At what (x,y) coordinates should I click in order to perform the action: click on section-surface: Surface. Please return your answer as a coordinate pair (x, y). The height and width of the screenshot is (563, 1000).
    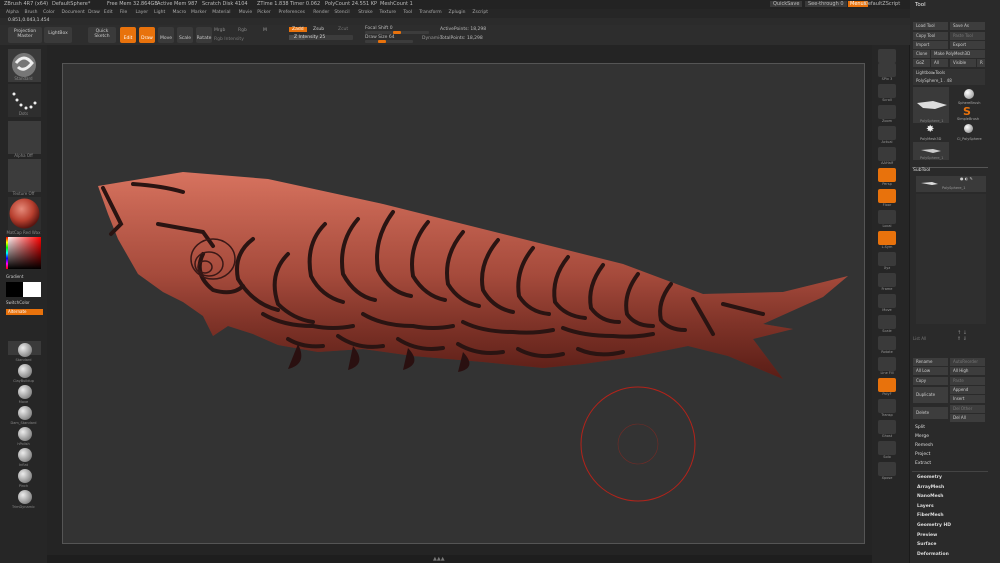
    Looking at the image, I should click on (926, 544).